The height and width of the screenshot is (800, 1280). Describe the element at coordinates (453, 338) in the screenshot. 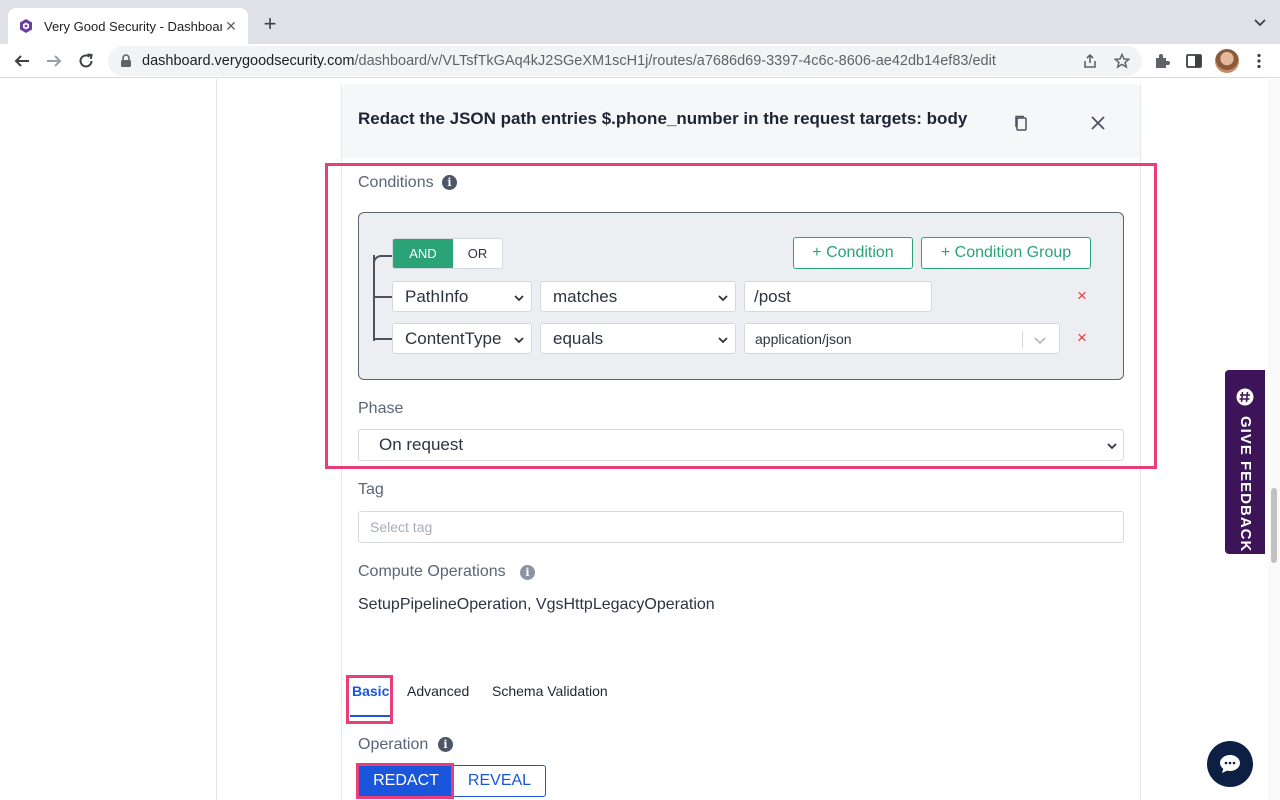

I see `condition-field-value: ContentType` at that location.